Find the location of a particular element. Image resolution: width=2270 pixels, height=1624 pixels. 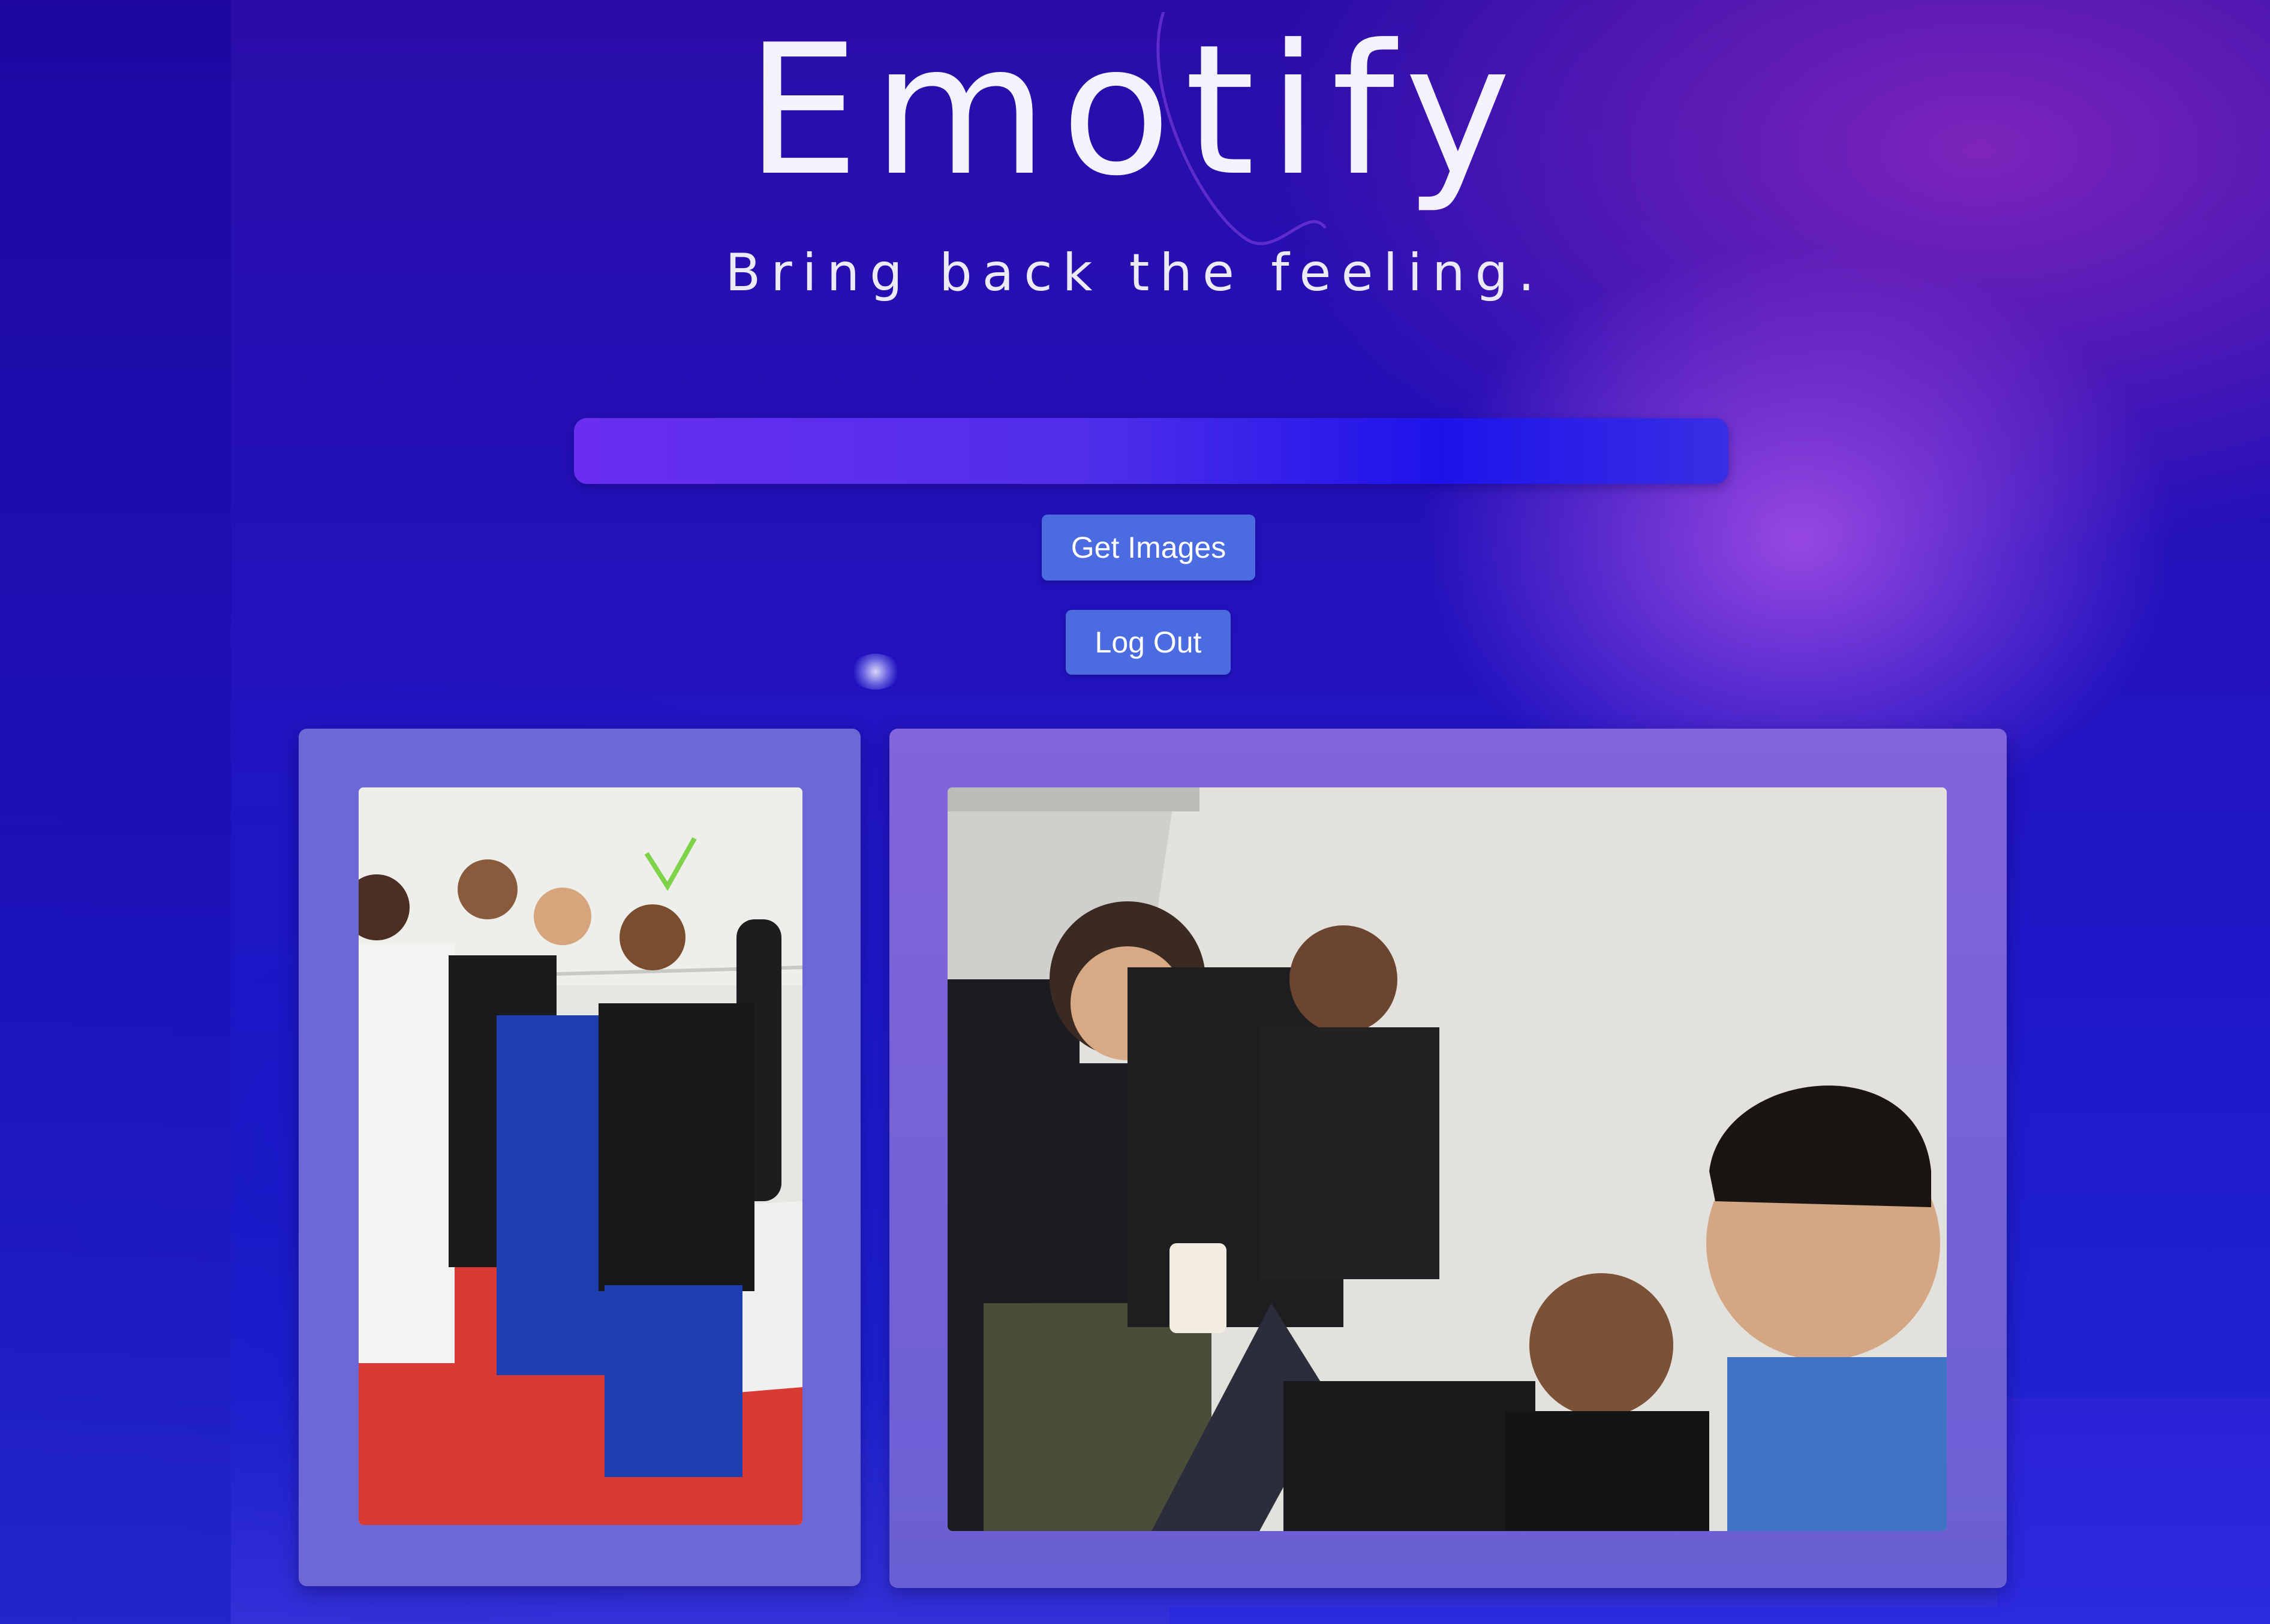

gallery-image is located at coordinates (580, 1156).